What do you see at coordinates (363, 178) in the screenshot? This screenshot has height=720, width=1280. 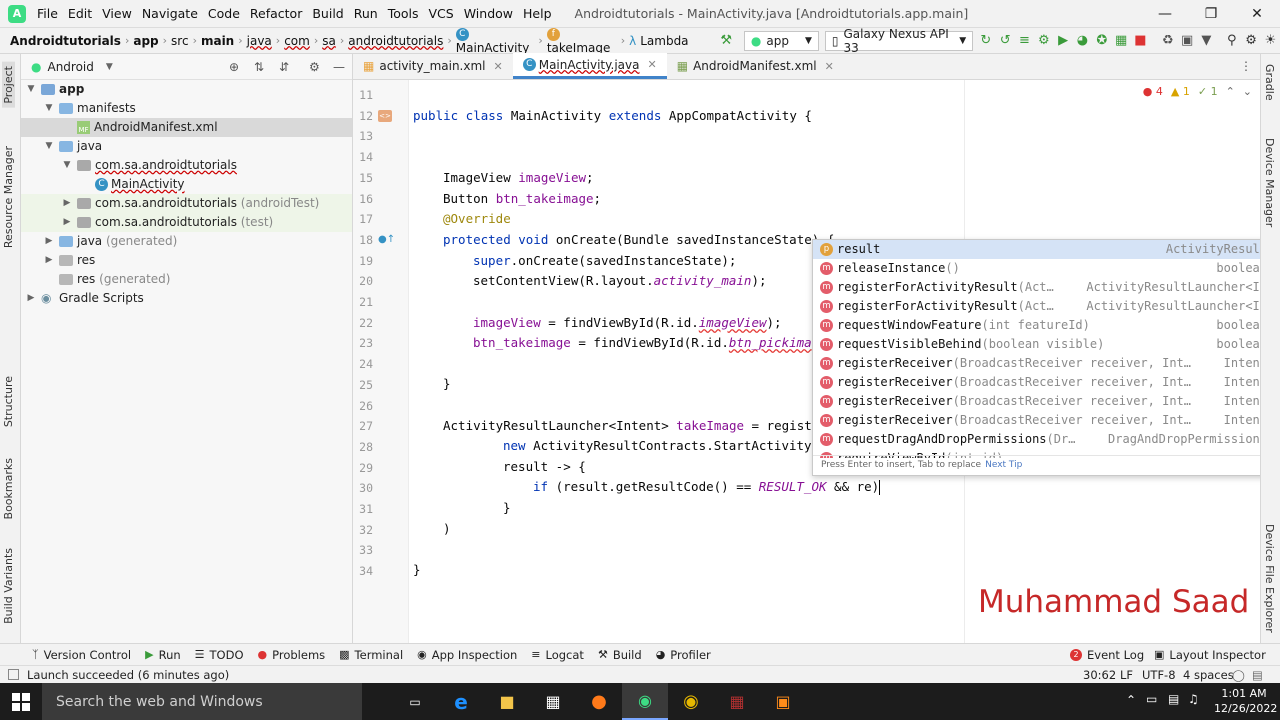 I see `line-number: 15` at bounding box center [363, 178].